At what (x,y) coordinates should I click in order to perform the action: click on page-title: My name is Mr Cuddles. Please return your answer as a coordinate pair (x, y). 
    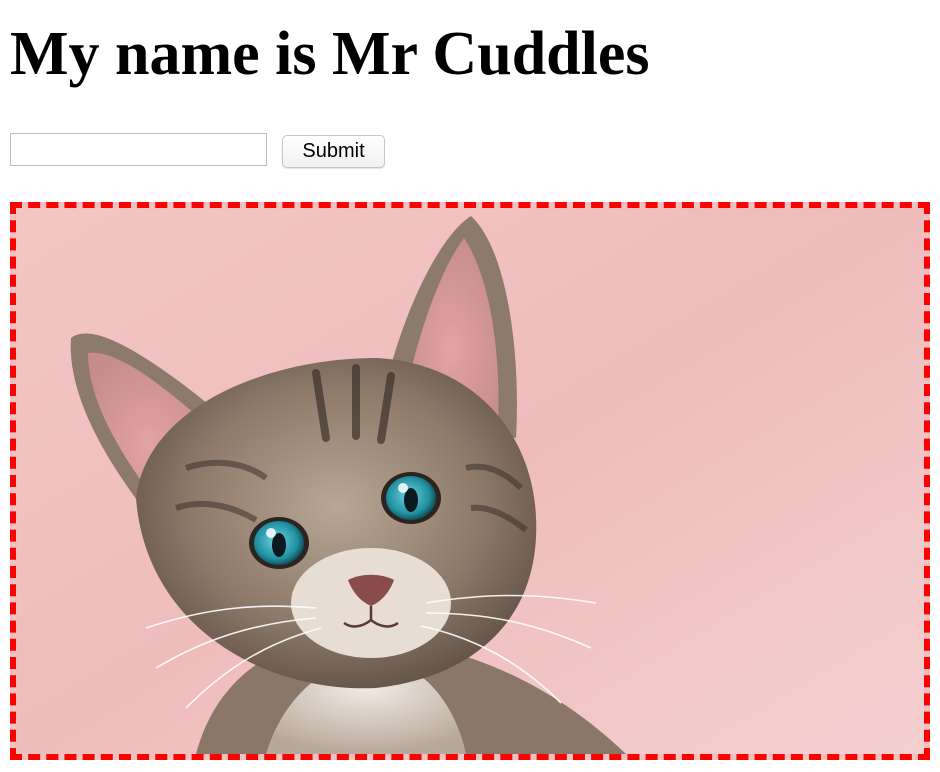
    Looking at the image, I should click on (330, 54).